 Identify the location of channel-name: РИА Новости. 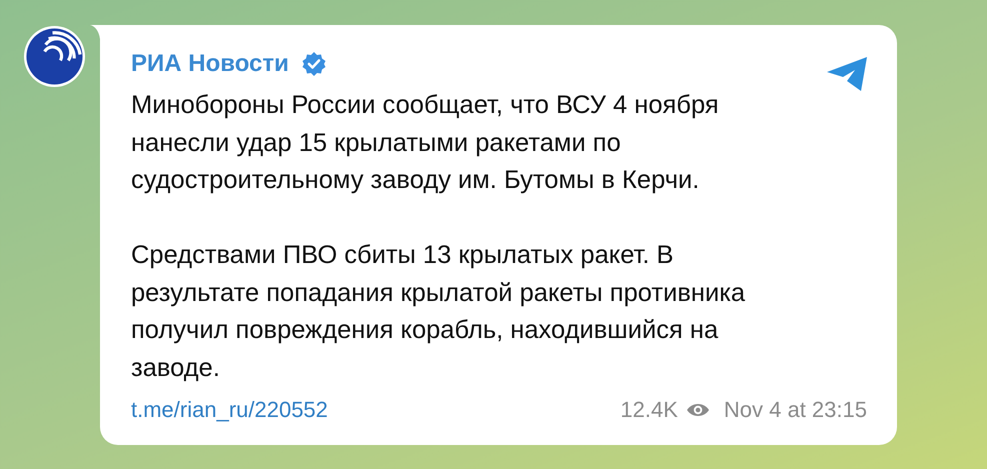
(210, 64).